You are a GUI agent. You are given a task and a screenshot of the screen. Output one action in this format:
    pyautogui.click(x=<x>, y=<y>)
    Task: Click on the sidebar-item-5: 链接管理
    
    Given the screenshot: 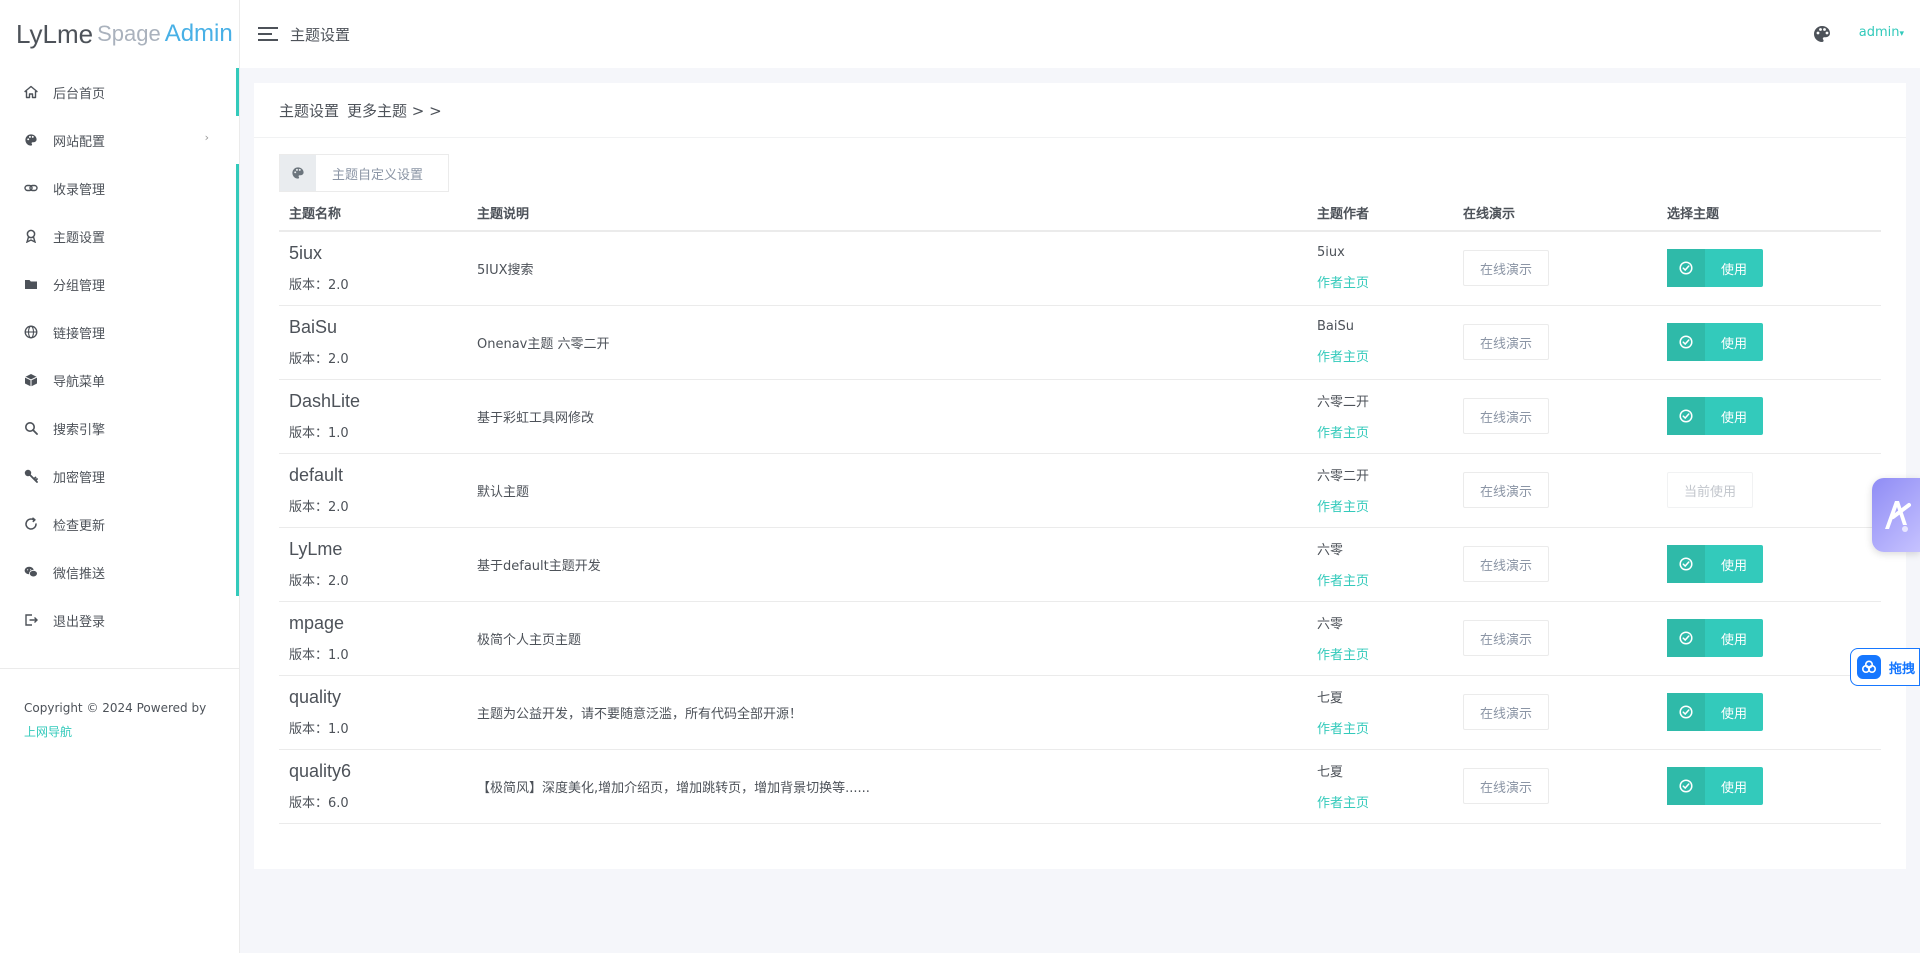 What is the action you would take?
    pyautogui.click(x=119, y=332)
    